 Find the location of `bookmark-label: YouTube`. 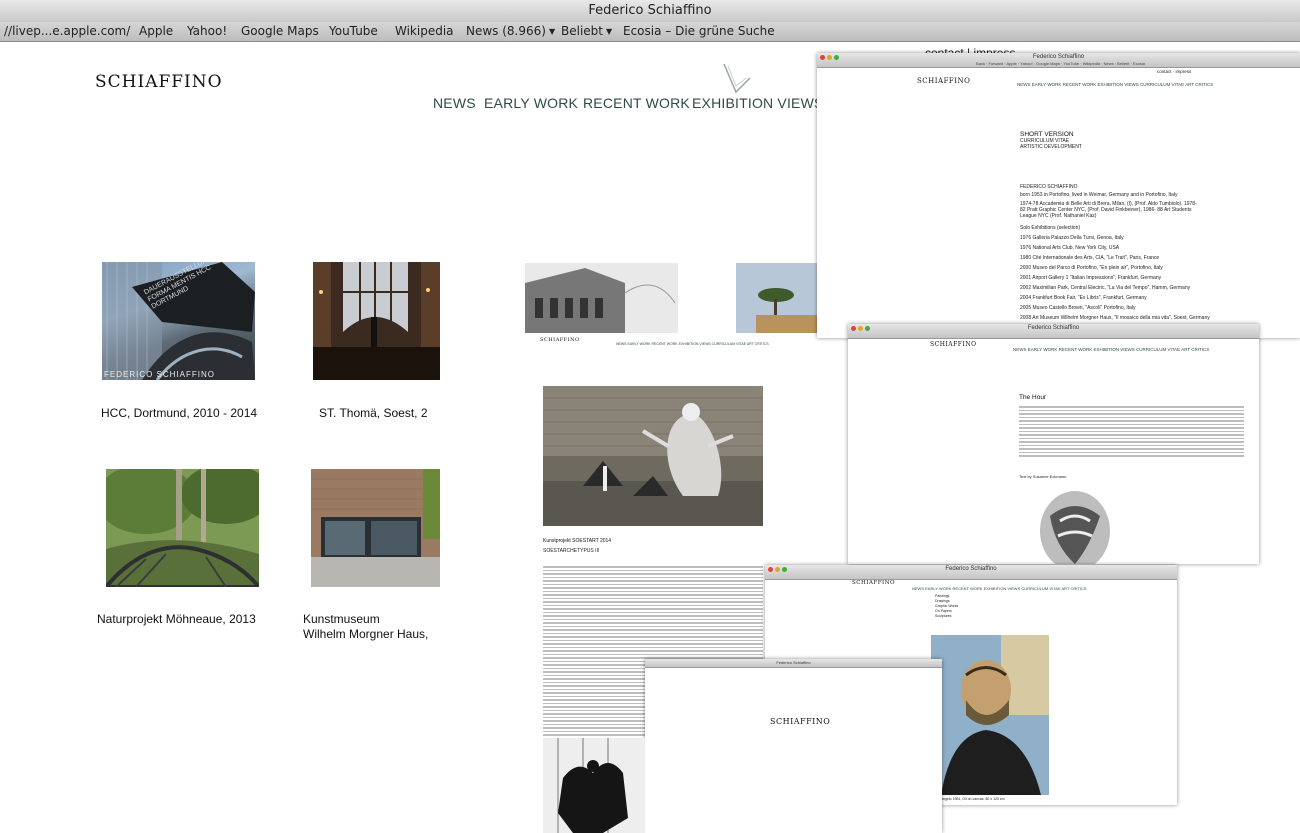

bookmark-label: YouTube is located at coordinates (353, 31).